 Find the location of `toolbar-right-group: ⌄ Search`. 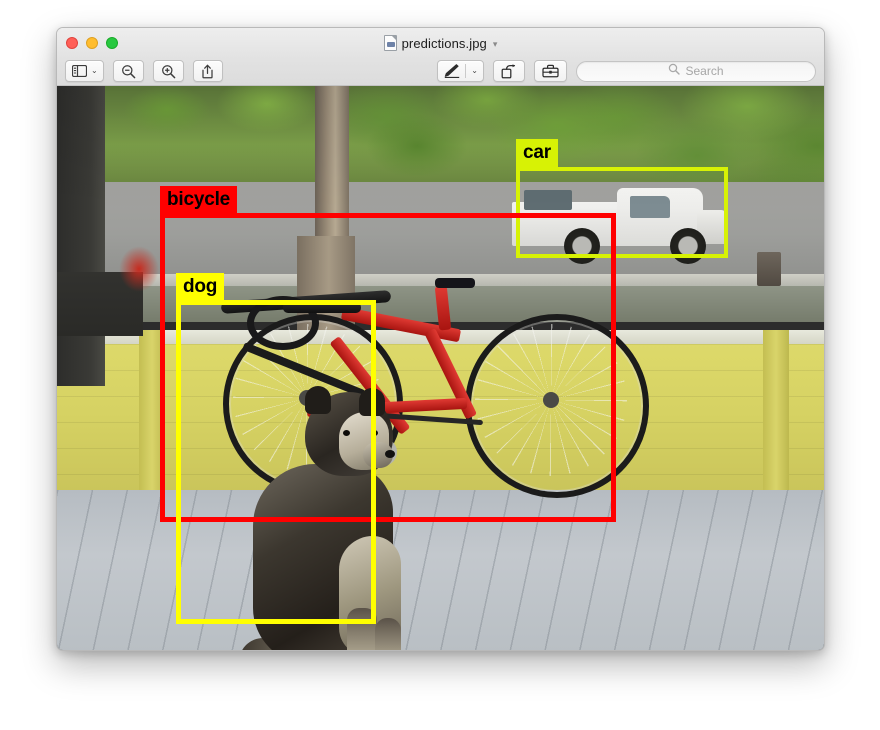

toolbar-right-group: ⌄ Search is located at coordinates (626, 71).